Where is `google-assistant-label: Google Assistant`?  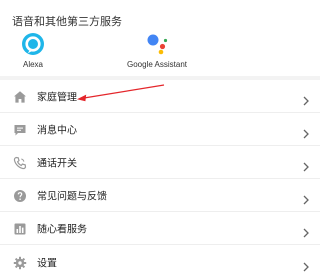 google-assistant-label: Google Assistant is located at coordinates (157, 64).